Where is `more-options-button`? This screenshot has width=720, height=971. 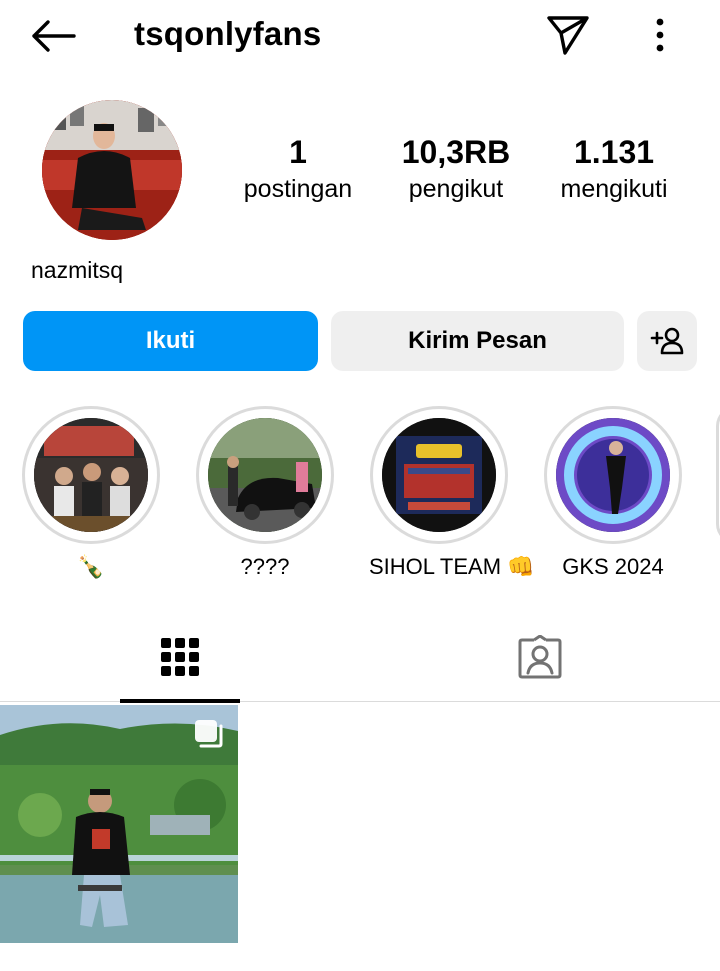
more-options-button is located at coordinates (660, 35).